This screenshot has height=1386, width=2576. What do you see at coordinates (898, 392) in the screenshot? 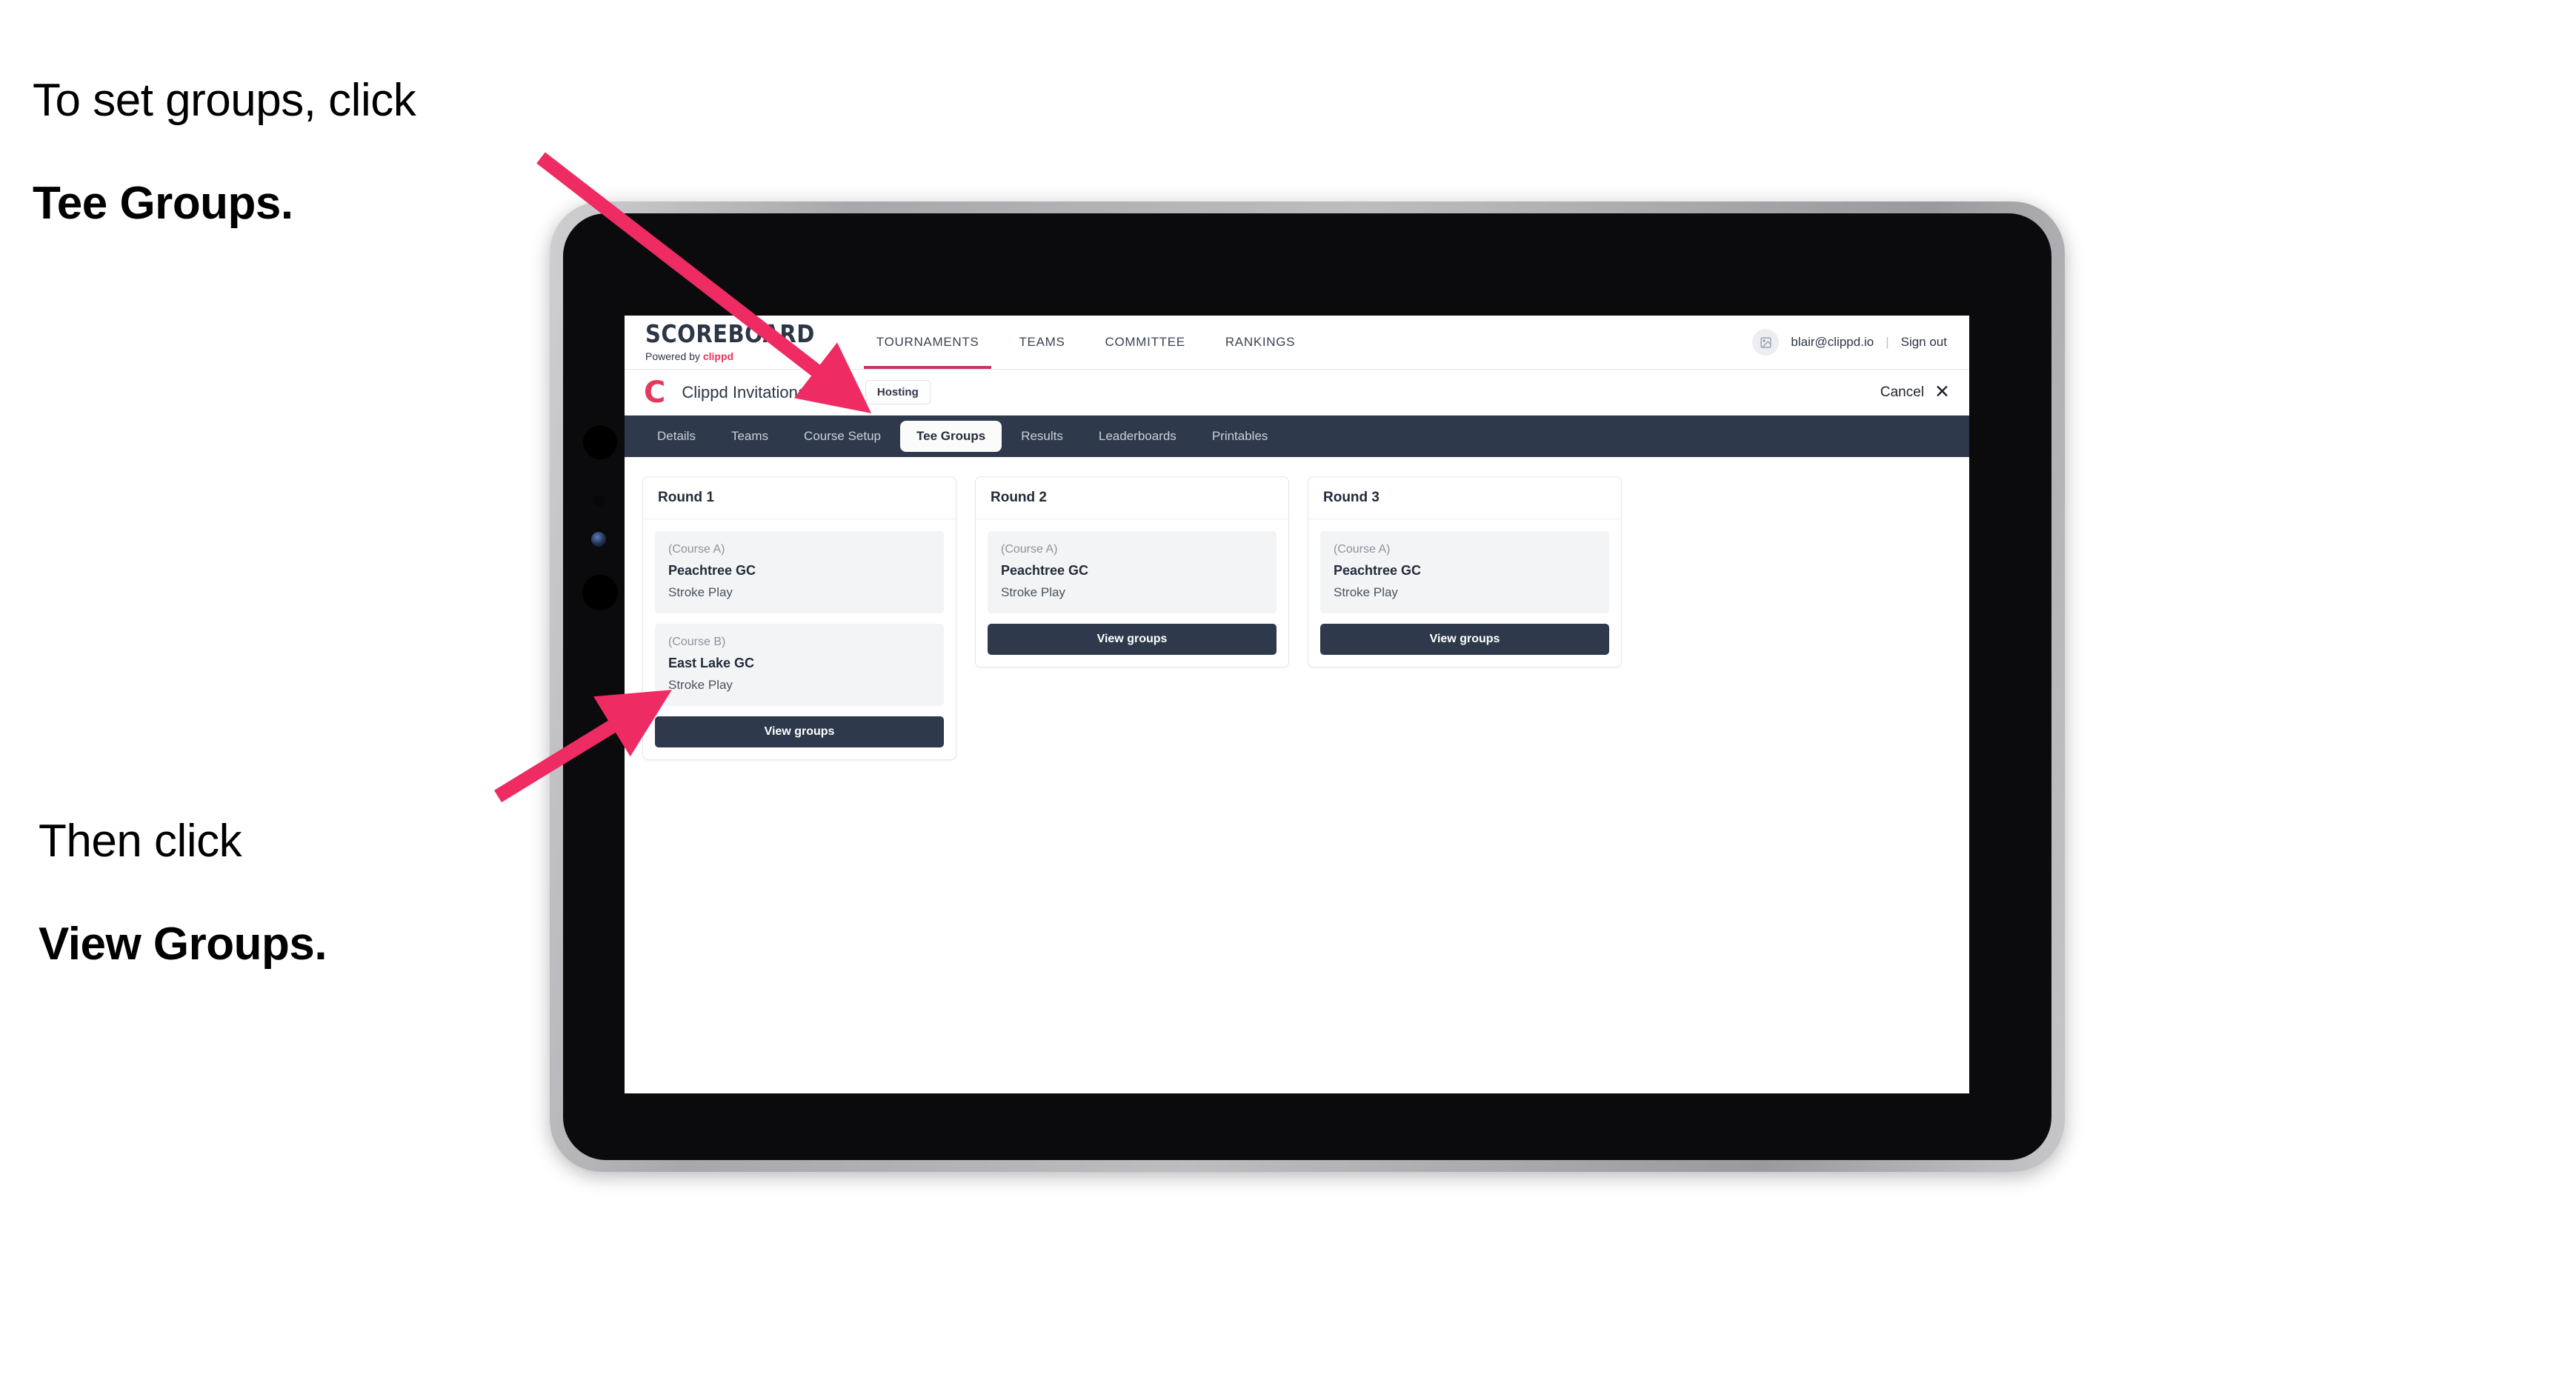
I see `hosting-badge: Hosting` at bounding box center [898, 392].